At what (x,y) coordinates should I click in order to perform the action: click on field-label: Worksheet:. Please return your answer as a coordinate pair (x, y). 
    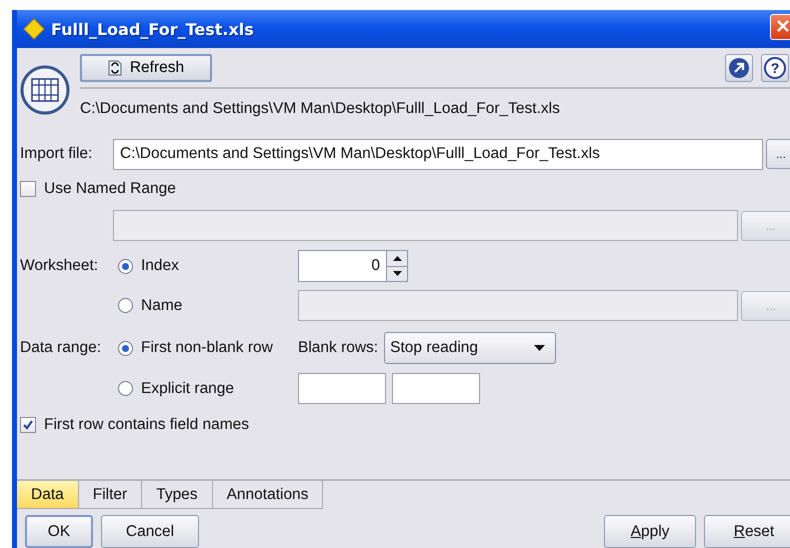
    Looking at the image, I should click on (59, 266).